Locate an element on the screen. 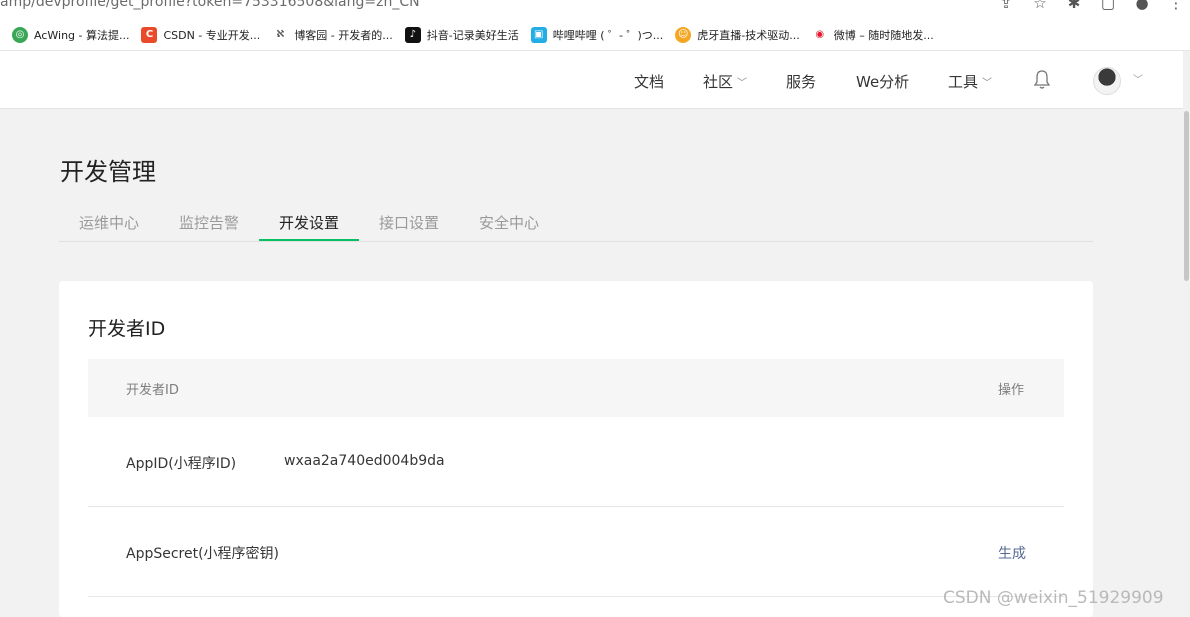  huya-icon: ☺ is located at coordinates (683, 34).